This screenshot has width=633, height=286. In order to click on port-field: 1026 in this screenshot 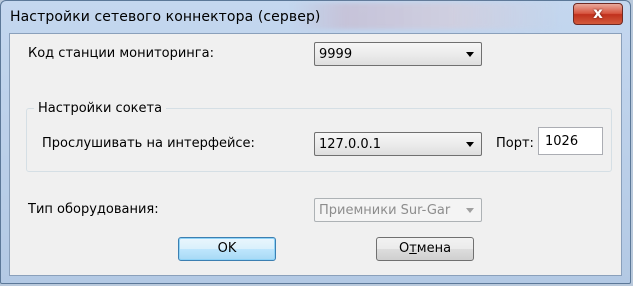, I will do `click(570, 141)`.